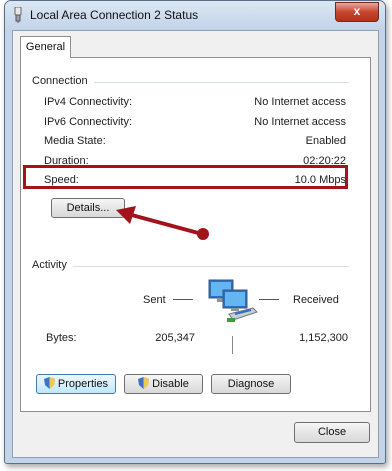 The image size is (392, 471). What do you see at coordinates (175, 338) in the screenshot?
I see `bytes-sent-value: 205,347` at bounding box center [175, 338].